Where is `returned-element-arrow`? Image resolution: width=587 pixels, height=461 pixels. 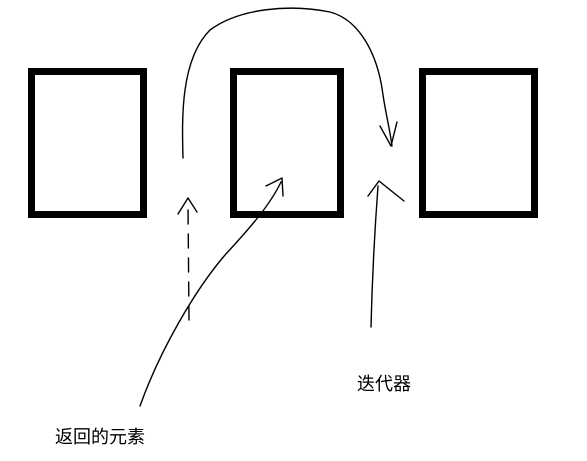 returned-element-arrow is located at coordinates (210, 294).